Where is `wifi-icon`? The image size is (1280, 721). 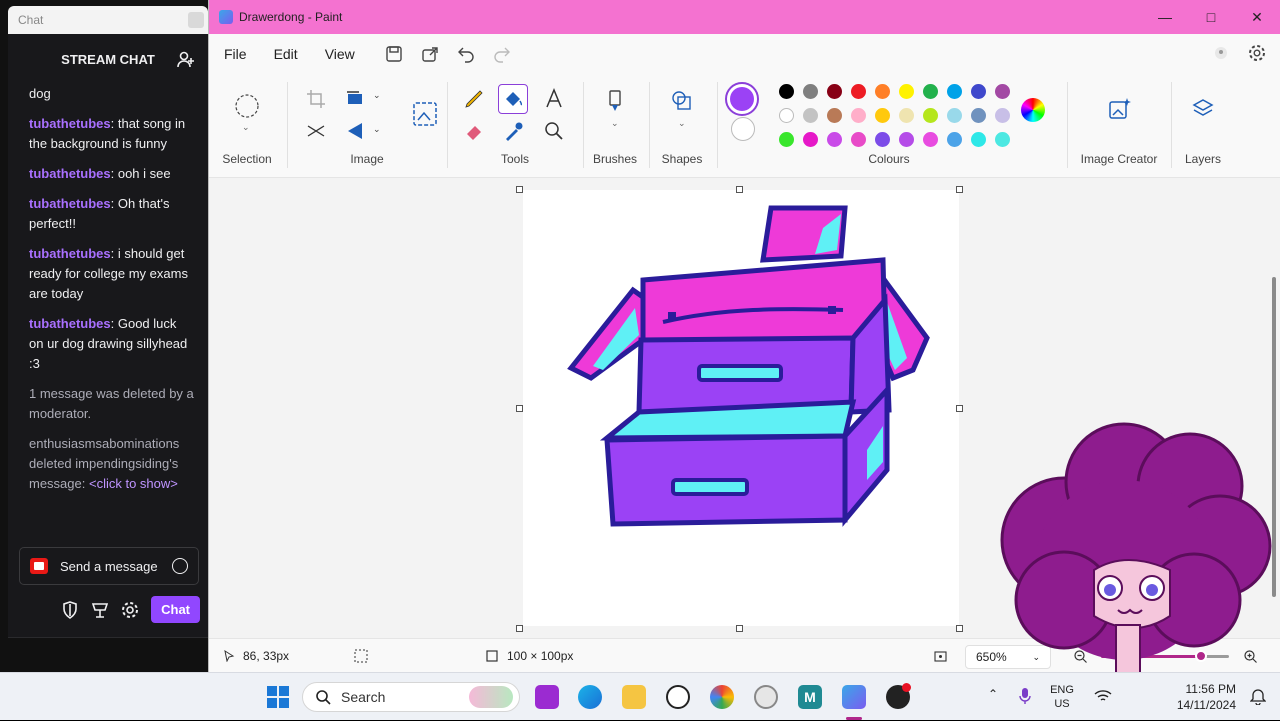
wifi-icon is located at coordinates (1103, 696).